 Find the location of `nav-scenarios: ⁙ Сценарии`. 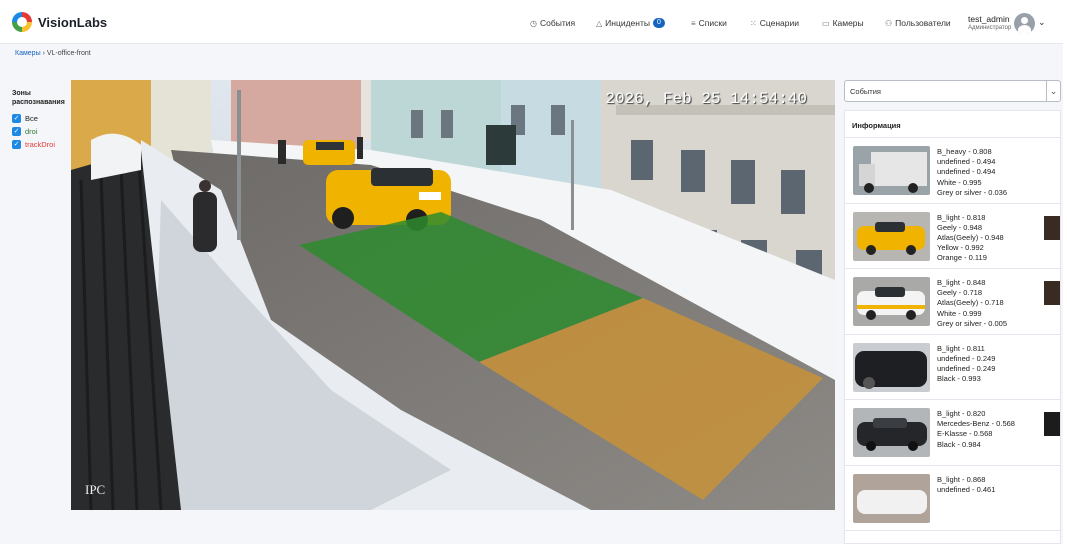

nav-scenarios: ⁙ Сценарии is located at coordinates (774, 23).